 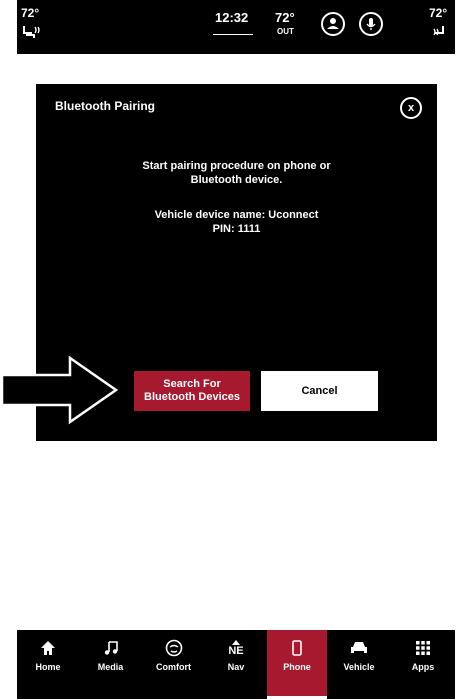 I want to click on search-bluetooth-devices-button: Search For Bluetooth Devices, so click(x=192, y=391).